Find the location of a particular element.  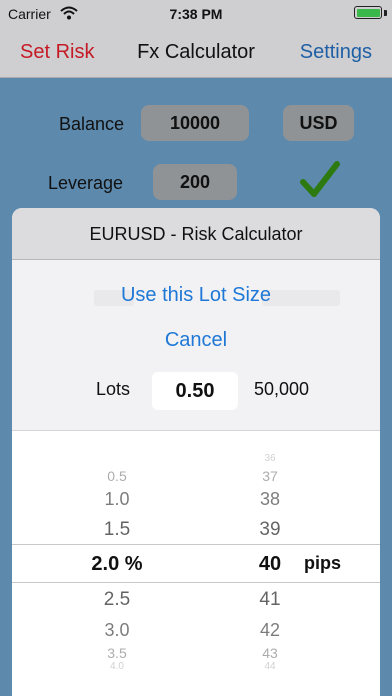

picker-pips-item: 39 is located at coordinates (270, 530).